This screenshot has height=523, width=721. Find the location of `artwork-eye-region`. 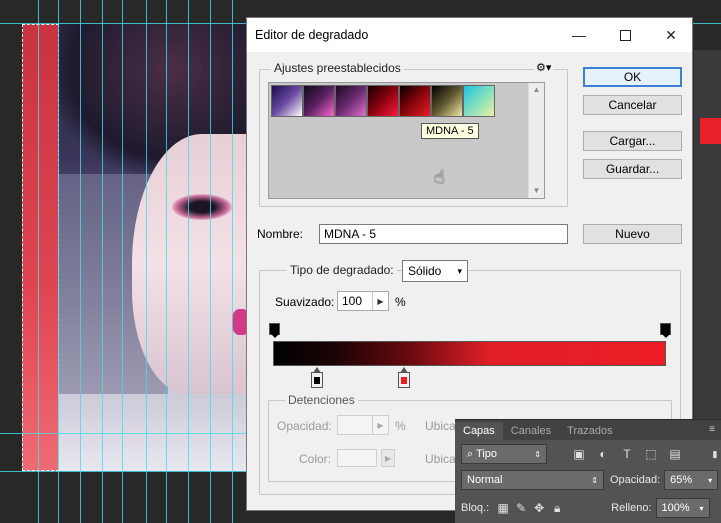

artwork-eye-region is located at coordinates (202, 207).